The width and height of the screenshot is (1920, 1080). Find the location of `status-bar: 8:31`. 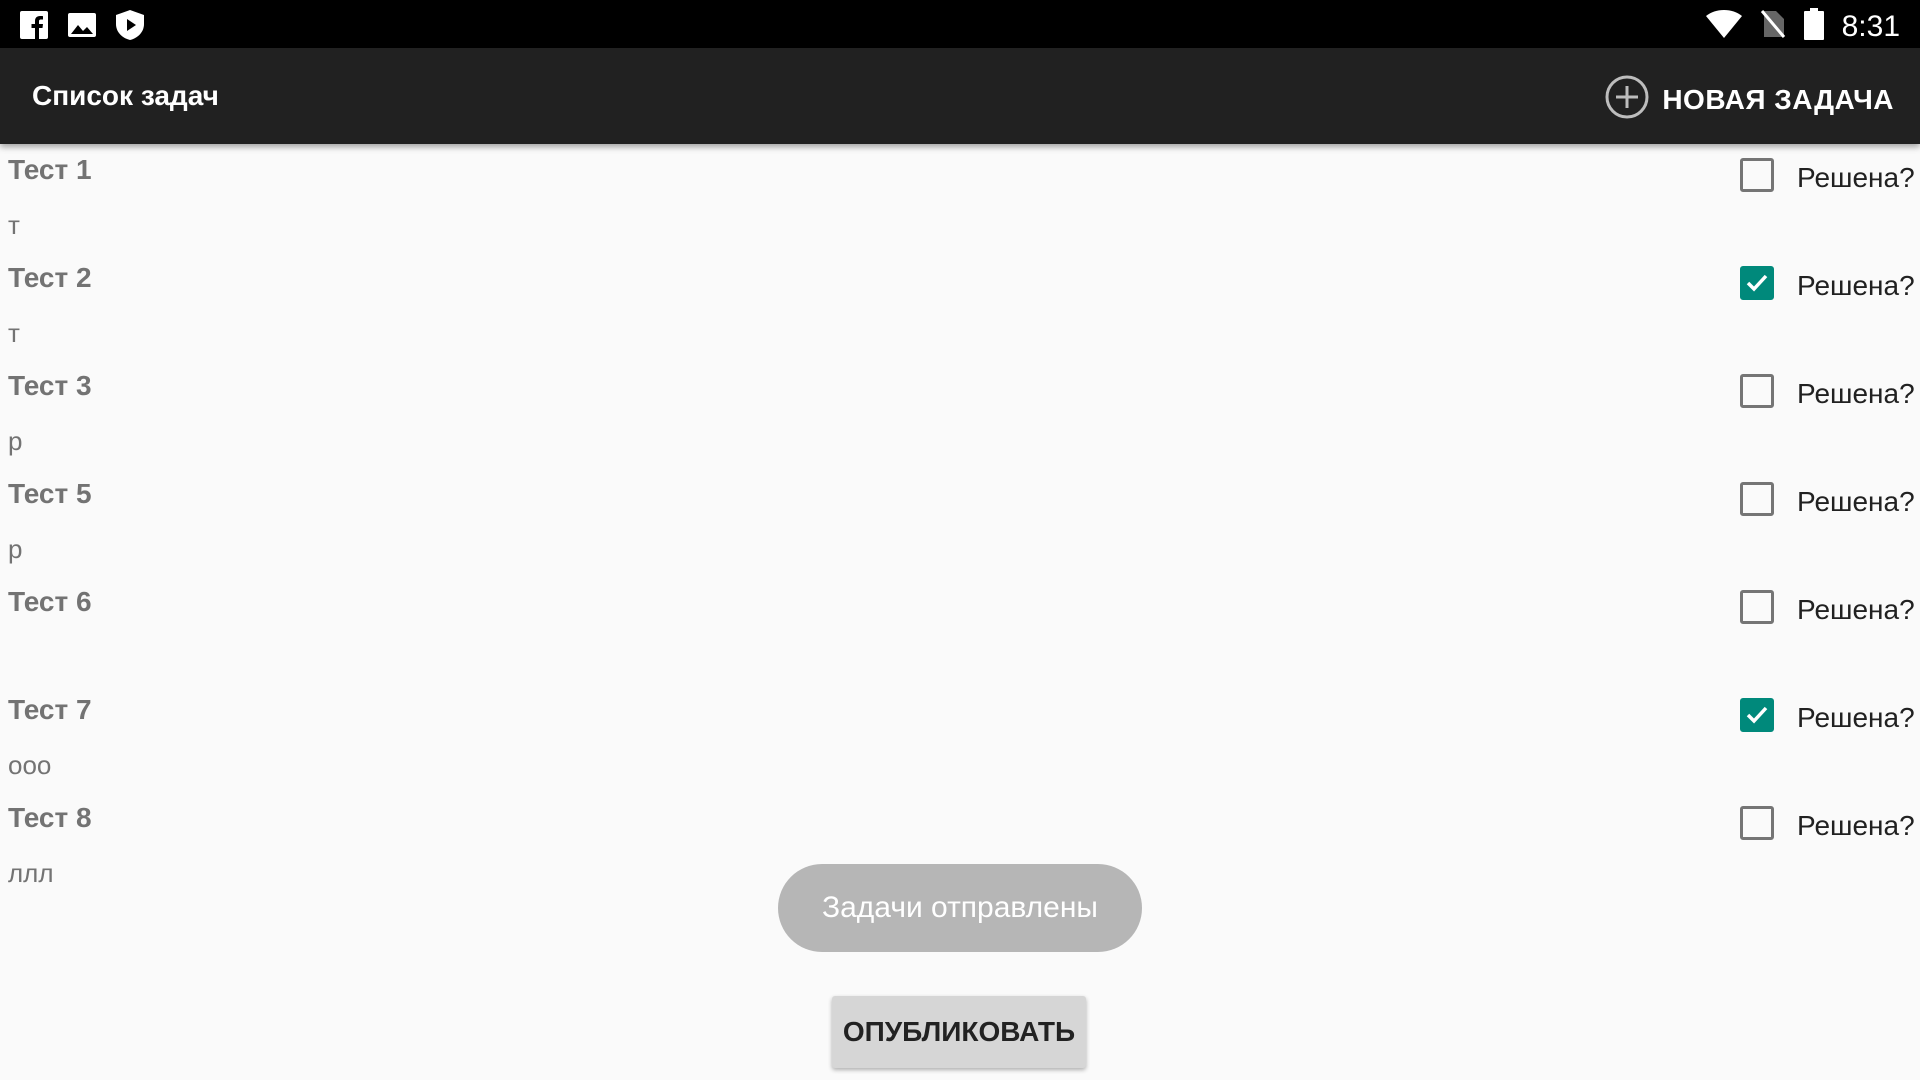

status-bar: 8:31 is located at coordinates (960, 24).